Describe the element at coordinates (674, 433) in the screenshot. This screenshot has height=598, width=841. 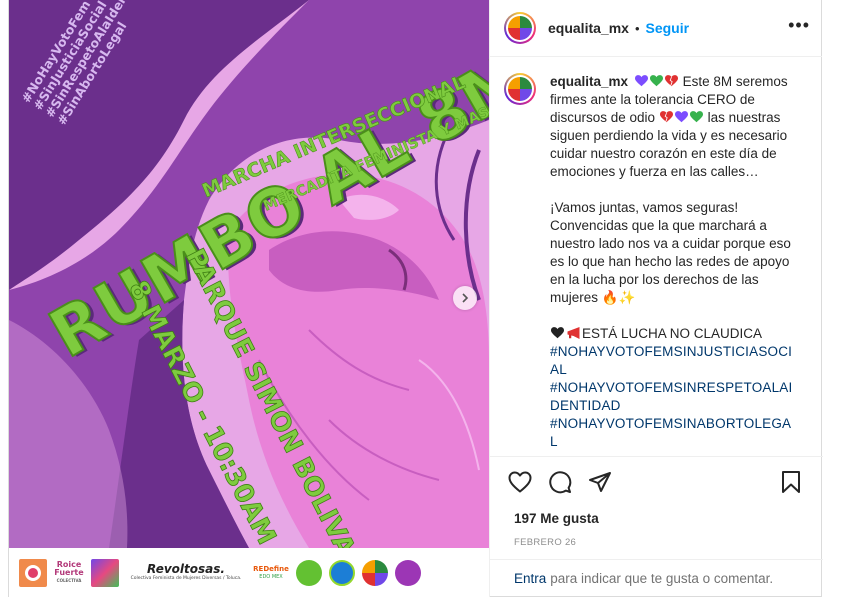
I see `hashtag-link: #NOHAYVOTOFEMSINABORTOLEGAL` at that location.